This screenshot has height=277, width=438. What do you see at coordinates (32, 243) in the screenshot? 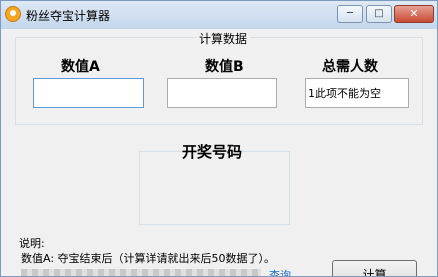
I see `notes-title: 说明:` at bounding box center [32, 243].